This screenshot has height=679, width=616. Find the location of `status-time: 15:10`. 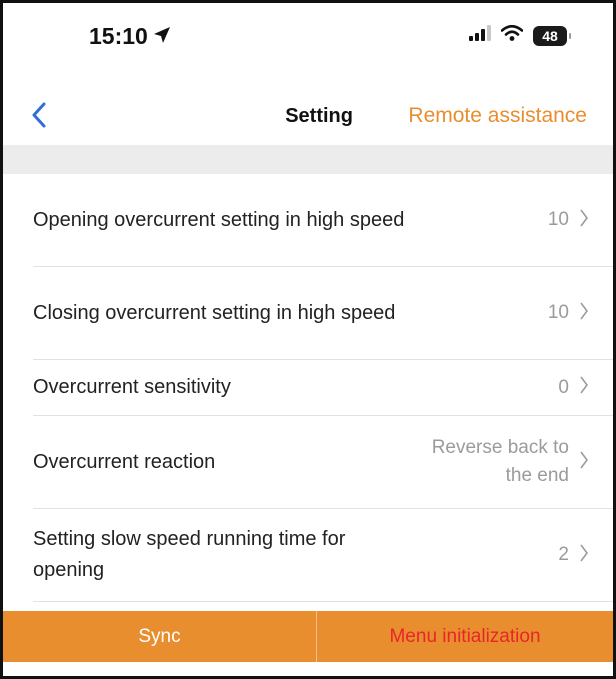

status-time: 15:10 is located at coordinates (130, 36).